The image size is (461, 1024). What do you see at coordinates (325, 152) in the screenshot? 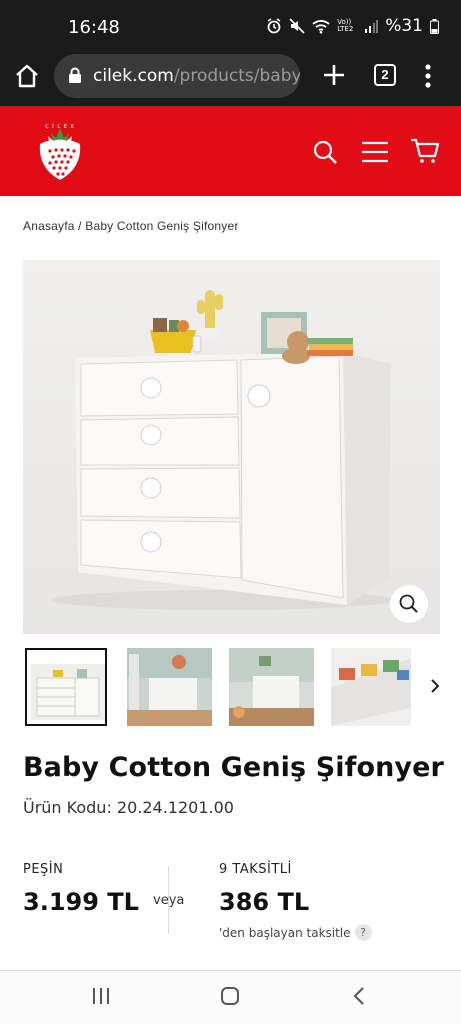
I see `search-icon` at bounding box center [325, 152].